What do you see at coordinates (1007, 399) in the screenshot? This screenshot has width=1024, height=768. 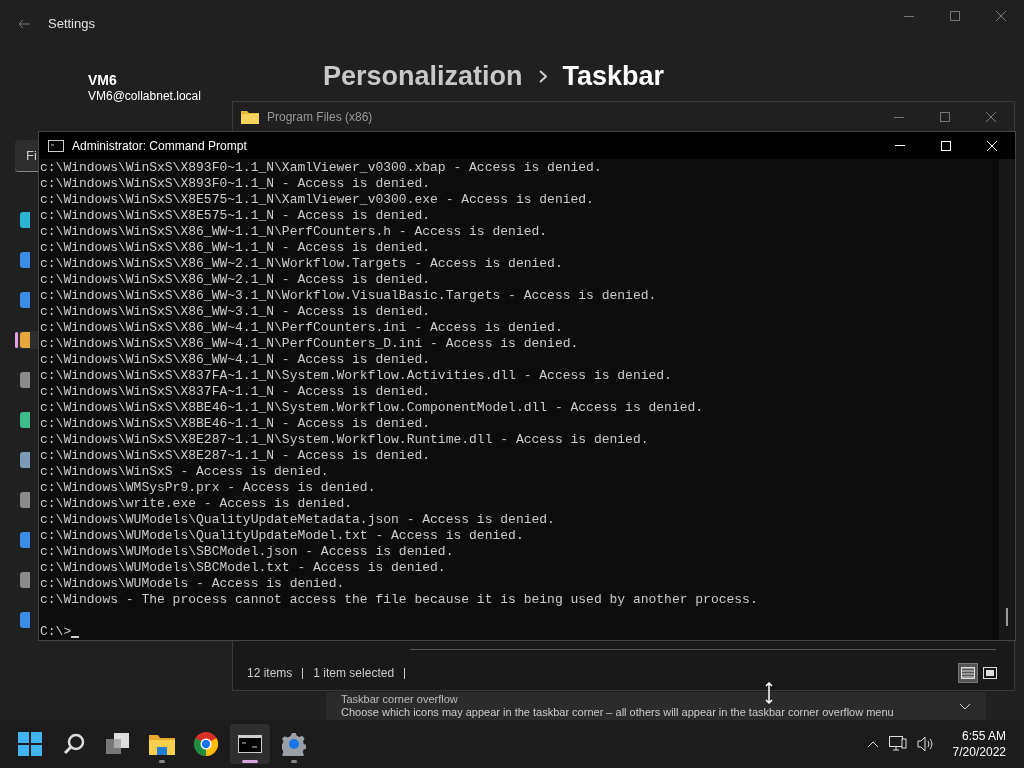 I see `scrollbar` at bounding box center [1007, 399].